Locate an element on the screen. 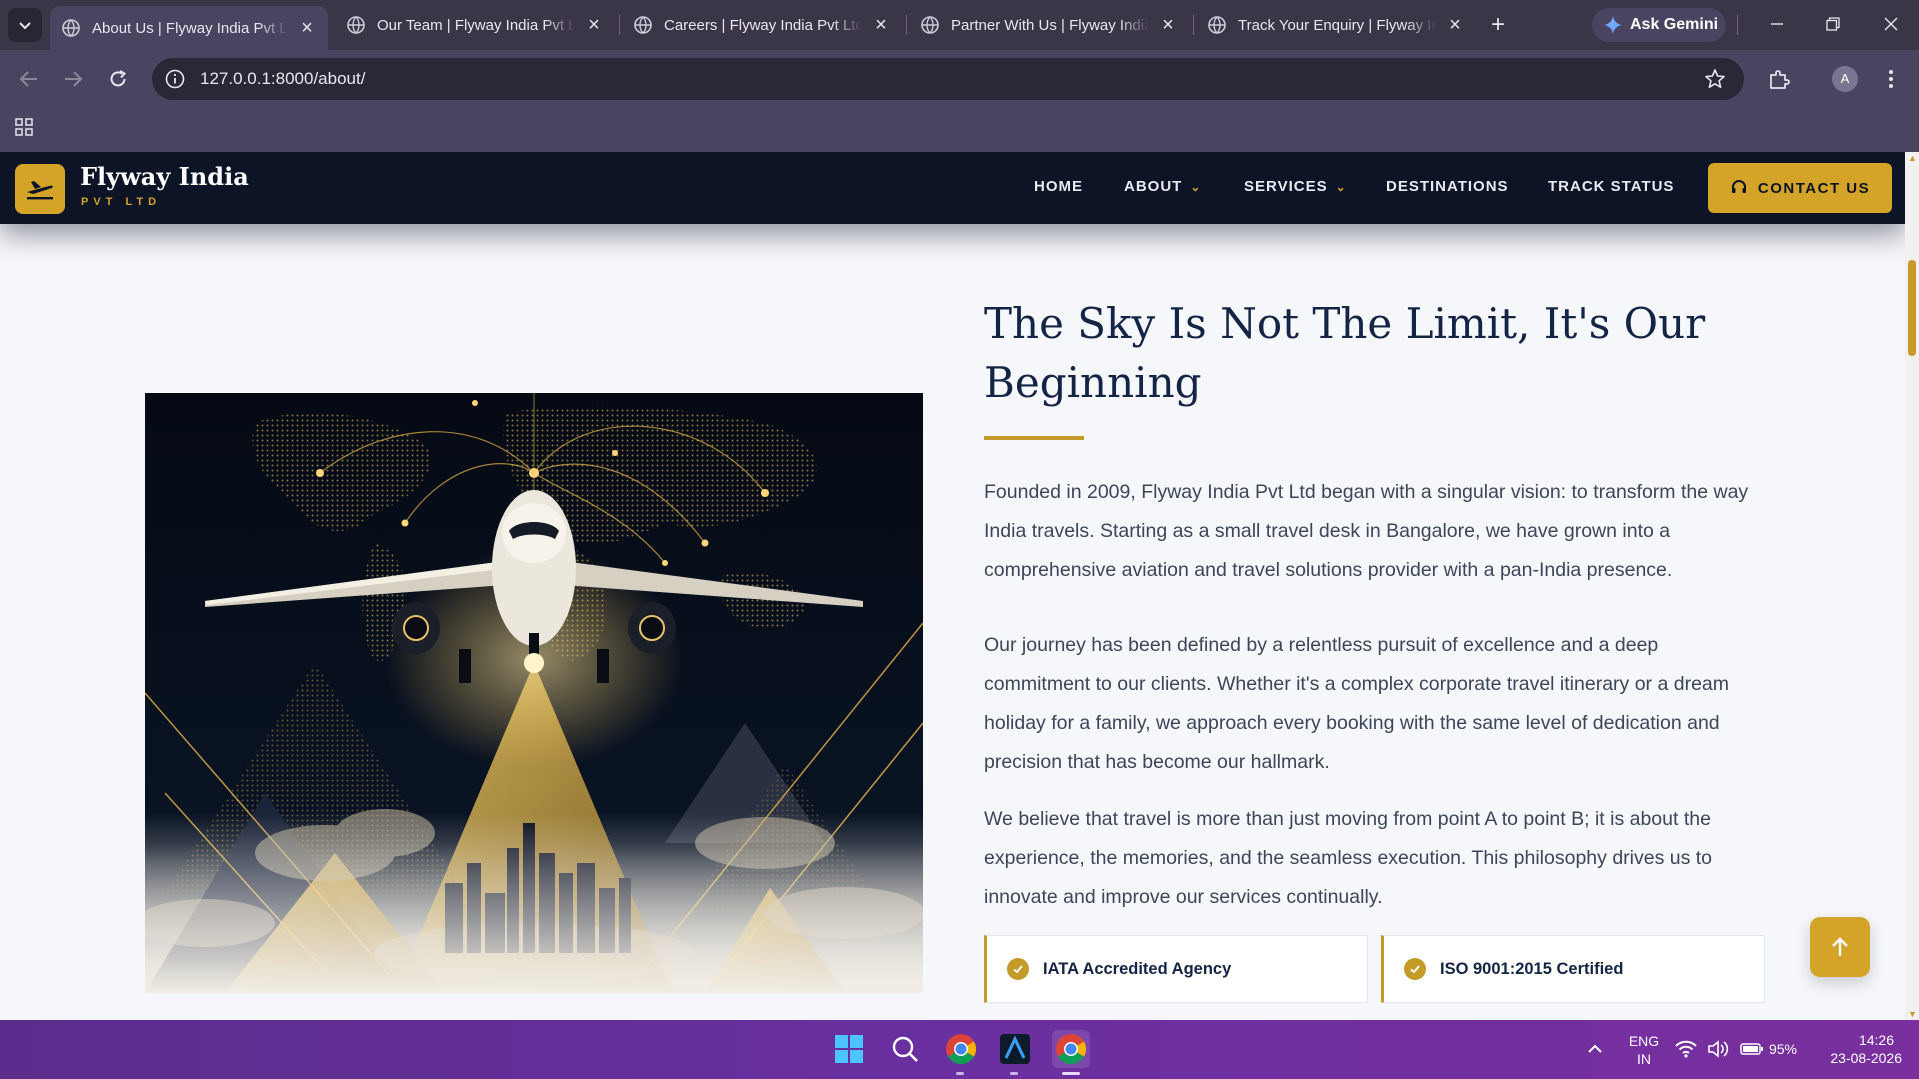  browser-toolbar: 127.0.0.1:8000/about/ A is located at coordinates (959, 79).